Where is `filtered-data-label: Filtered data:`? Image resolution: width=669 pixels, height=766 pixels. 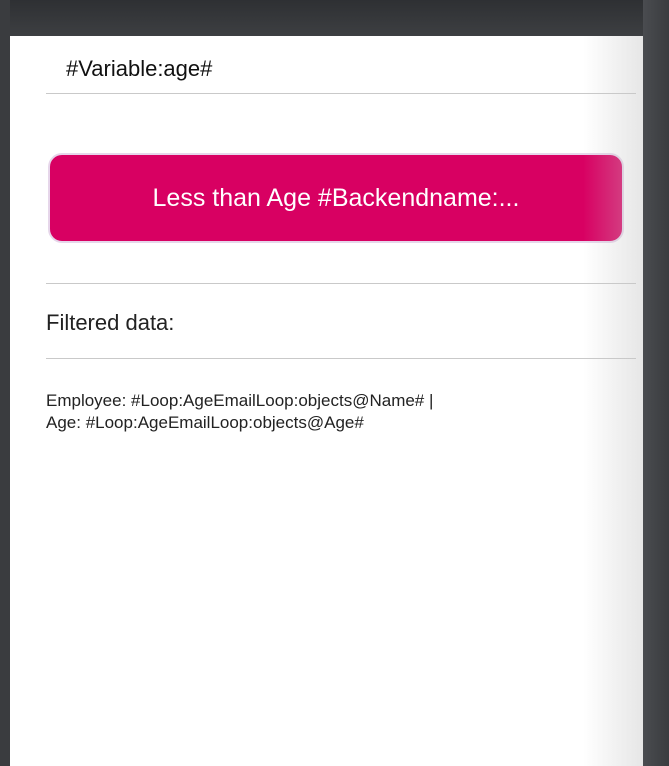
filtered-data-label: Filtered data: is located at coordinates (110, 322).